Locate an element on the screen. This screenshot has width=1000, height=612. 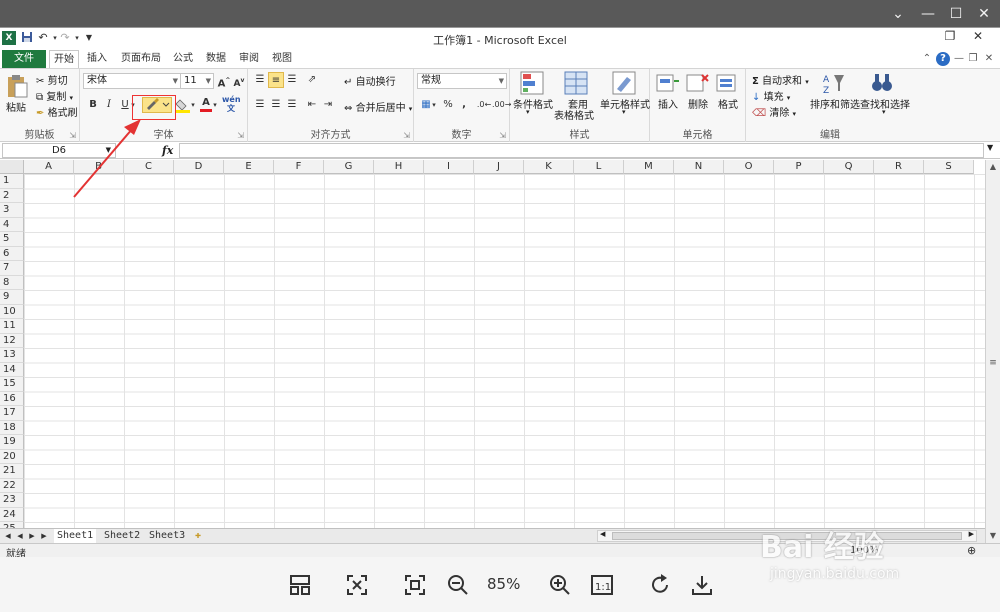
align-center-icon: ☰ is located at coordinates (276, 105).